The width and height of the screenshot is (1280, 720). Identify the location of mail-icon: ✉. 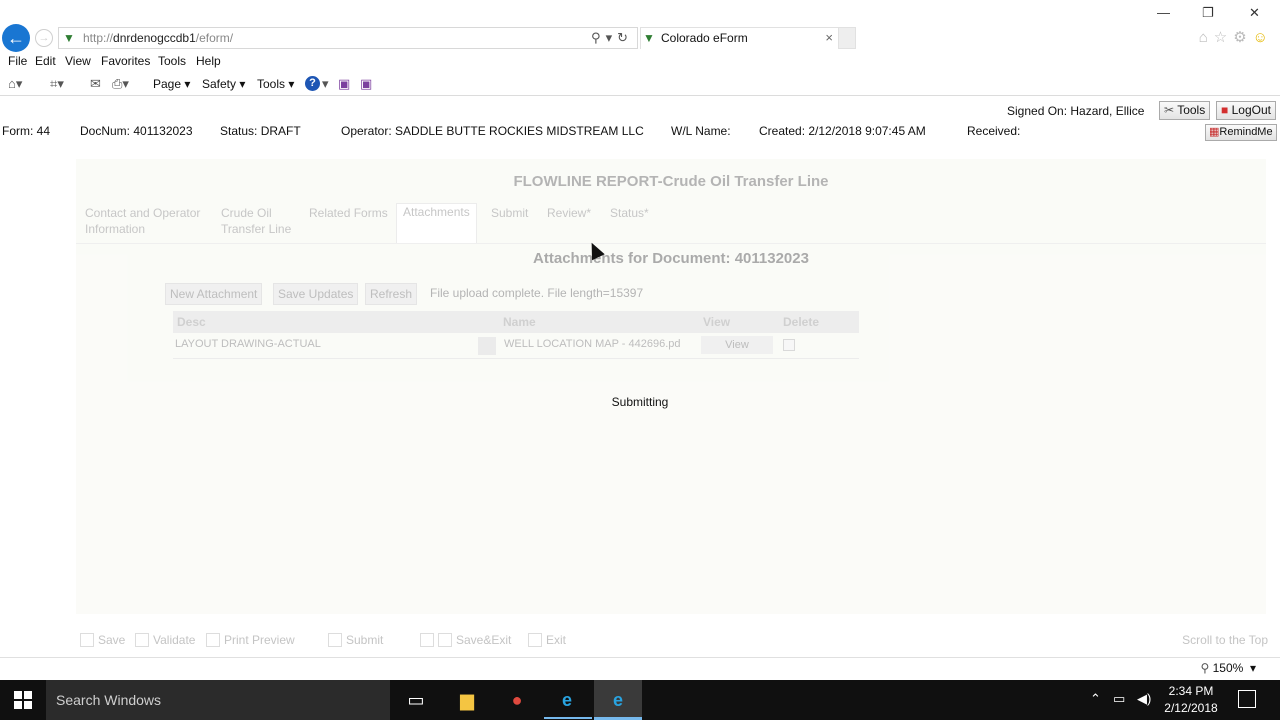
(95, 84).